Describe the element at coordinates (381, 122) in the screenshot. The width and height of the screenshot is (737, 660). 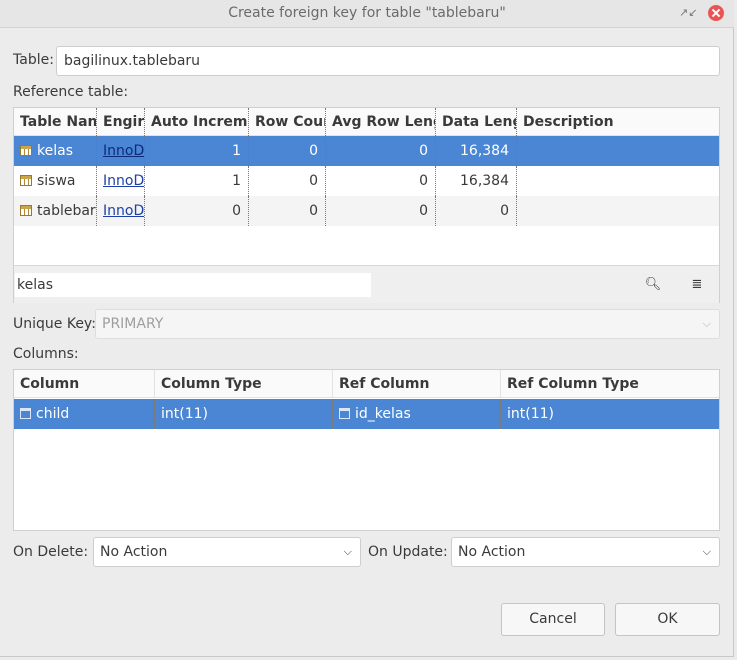
I see `col-header-avg-row-length: Avg Row Leng` at that location.